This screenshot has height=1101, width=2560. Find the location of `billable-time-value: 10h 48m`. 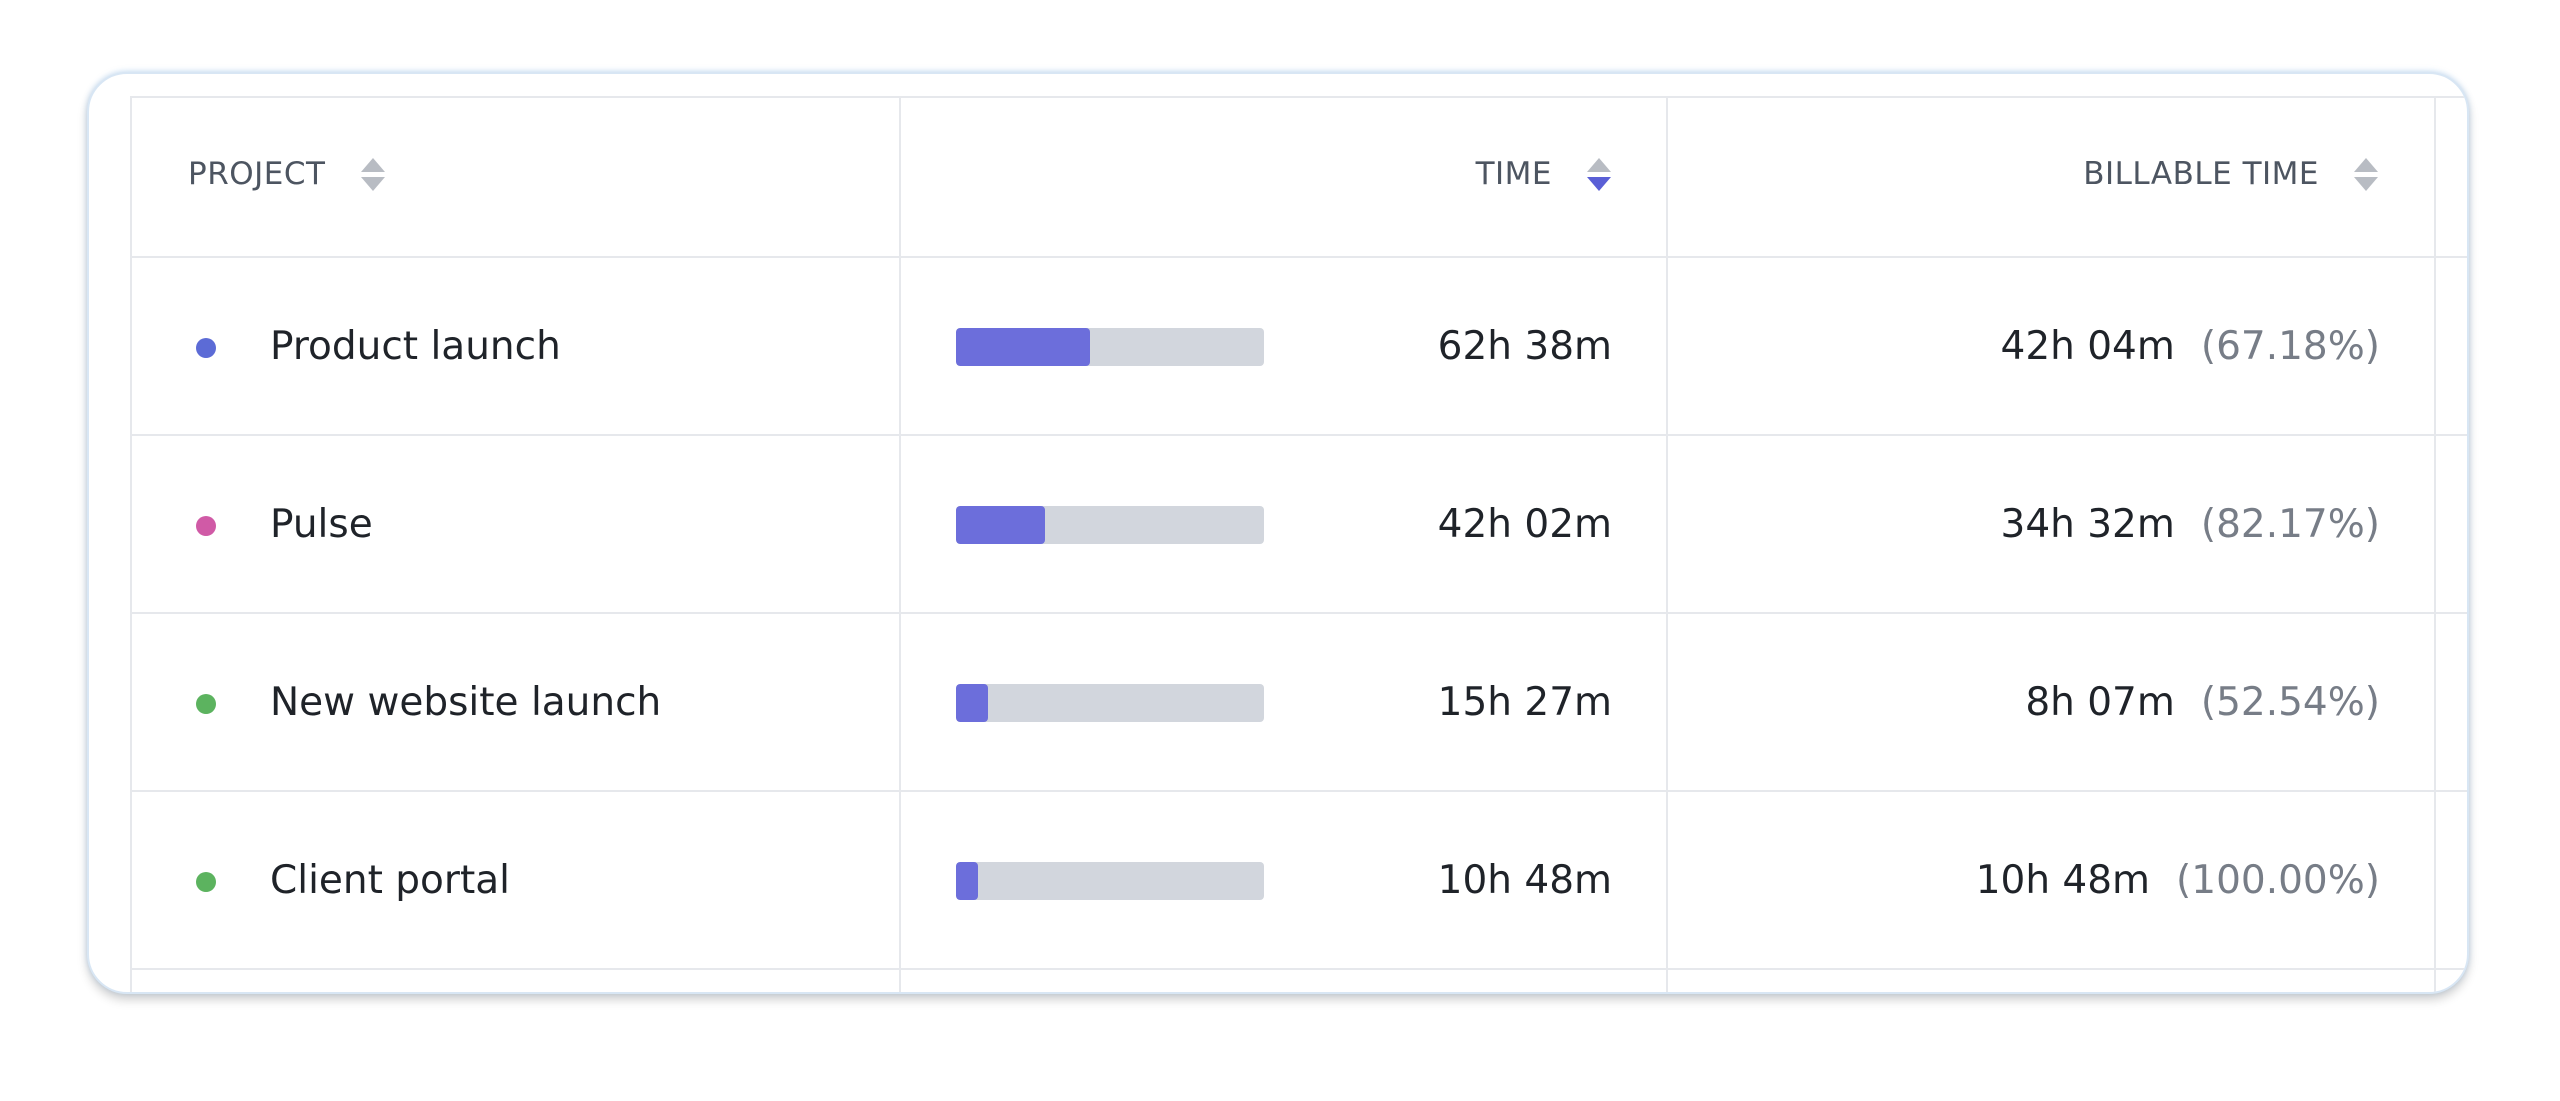

billable-time-value: 10h 48m is located at coordinates (2063, 880).